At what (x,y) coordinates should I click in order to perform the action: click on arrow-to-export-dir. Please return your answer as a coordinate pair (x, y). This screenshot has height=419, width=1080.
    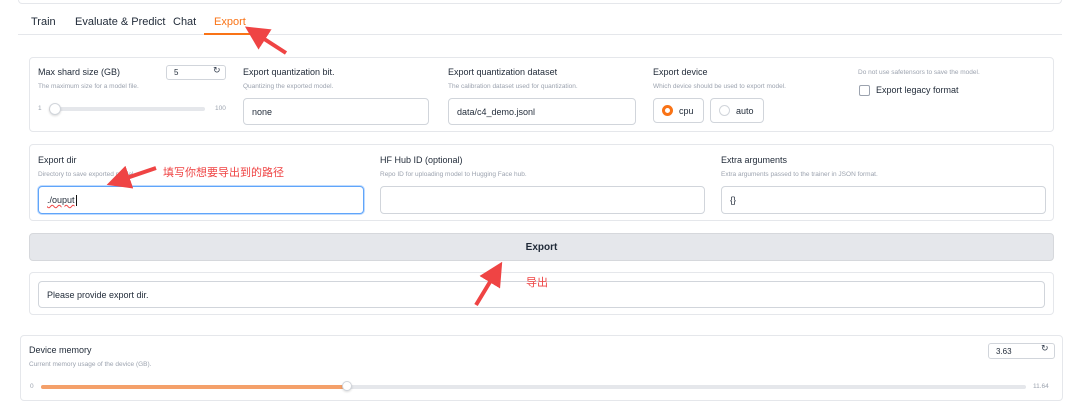
    Looking at the image, I should click on (131, 177).